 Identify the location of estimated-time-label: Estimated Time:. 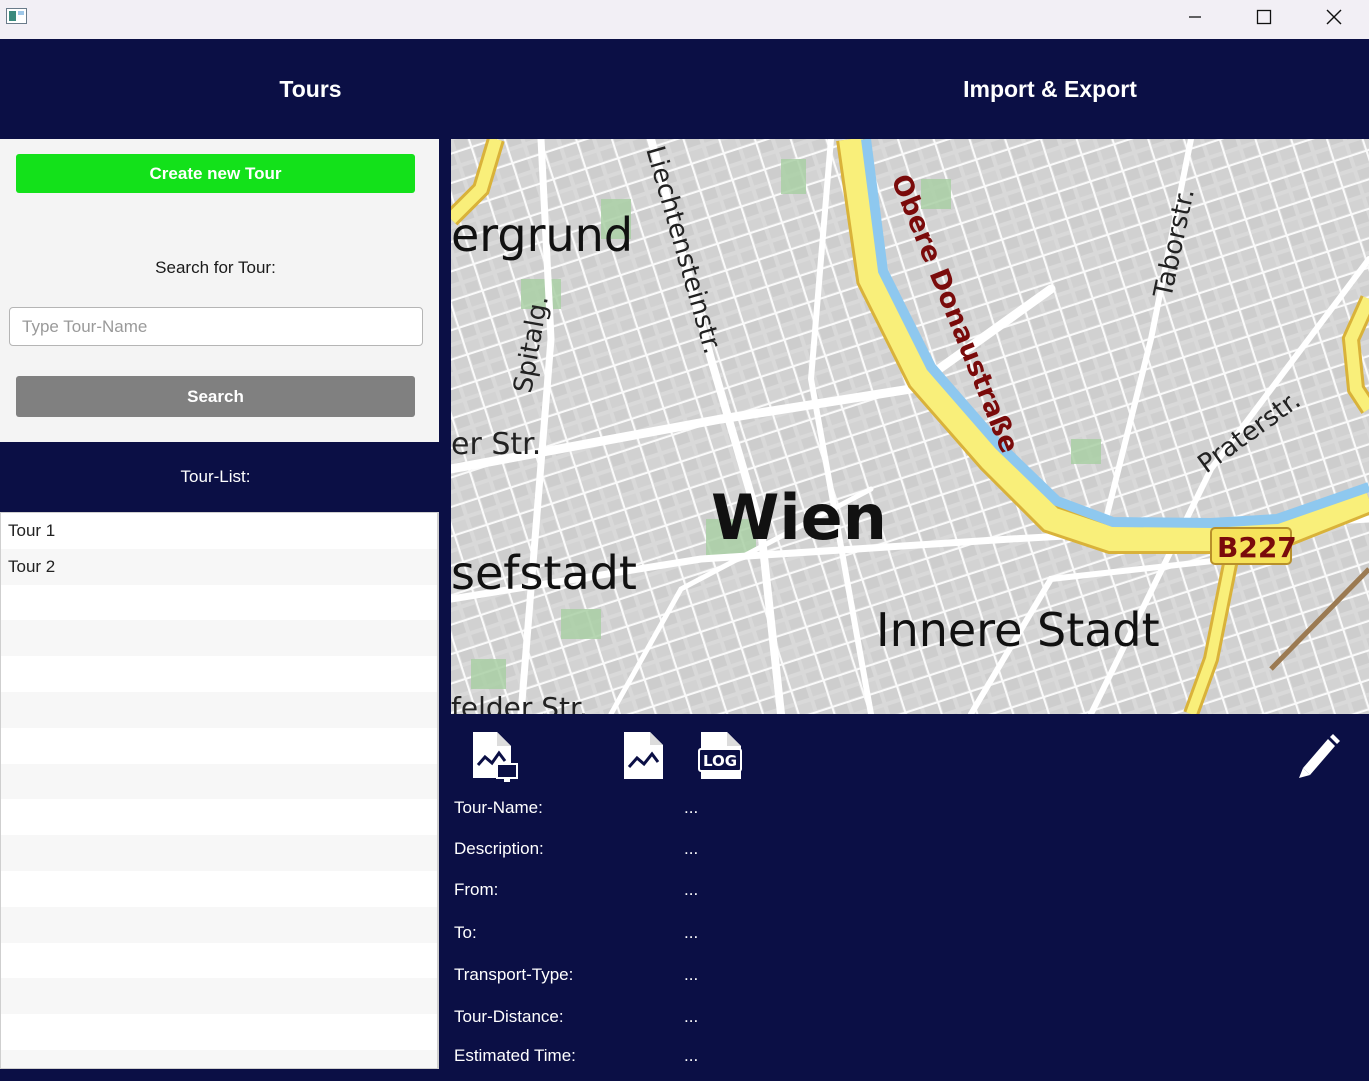
(515, 1055).